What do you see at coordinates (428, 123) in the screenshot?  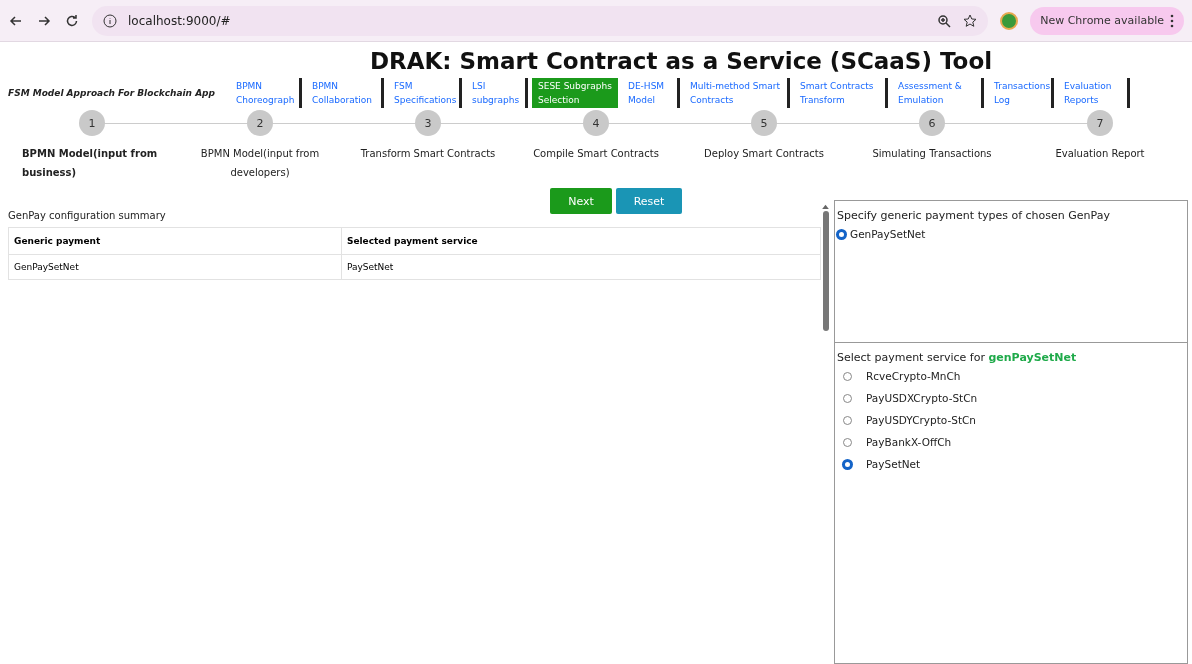 I see `step-circle: 3` at bounding box center [428, 123].